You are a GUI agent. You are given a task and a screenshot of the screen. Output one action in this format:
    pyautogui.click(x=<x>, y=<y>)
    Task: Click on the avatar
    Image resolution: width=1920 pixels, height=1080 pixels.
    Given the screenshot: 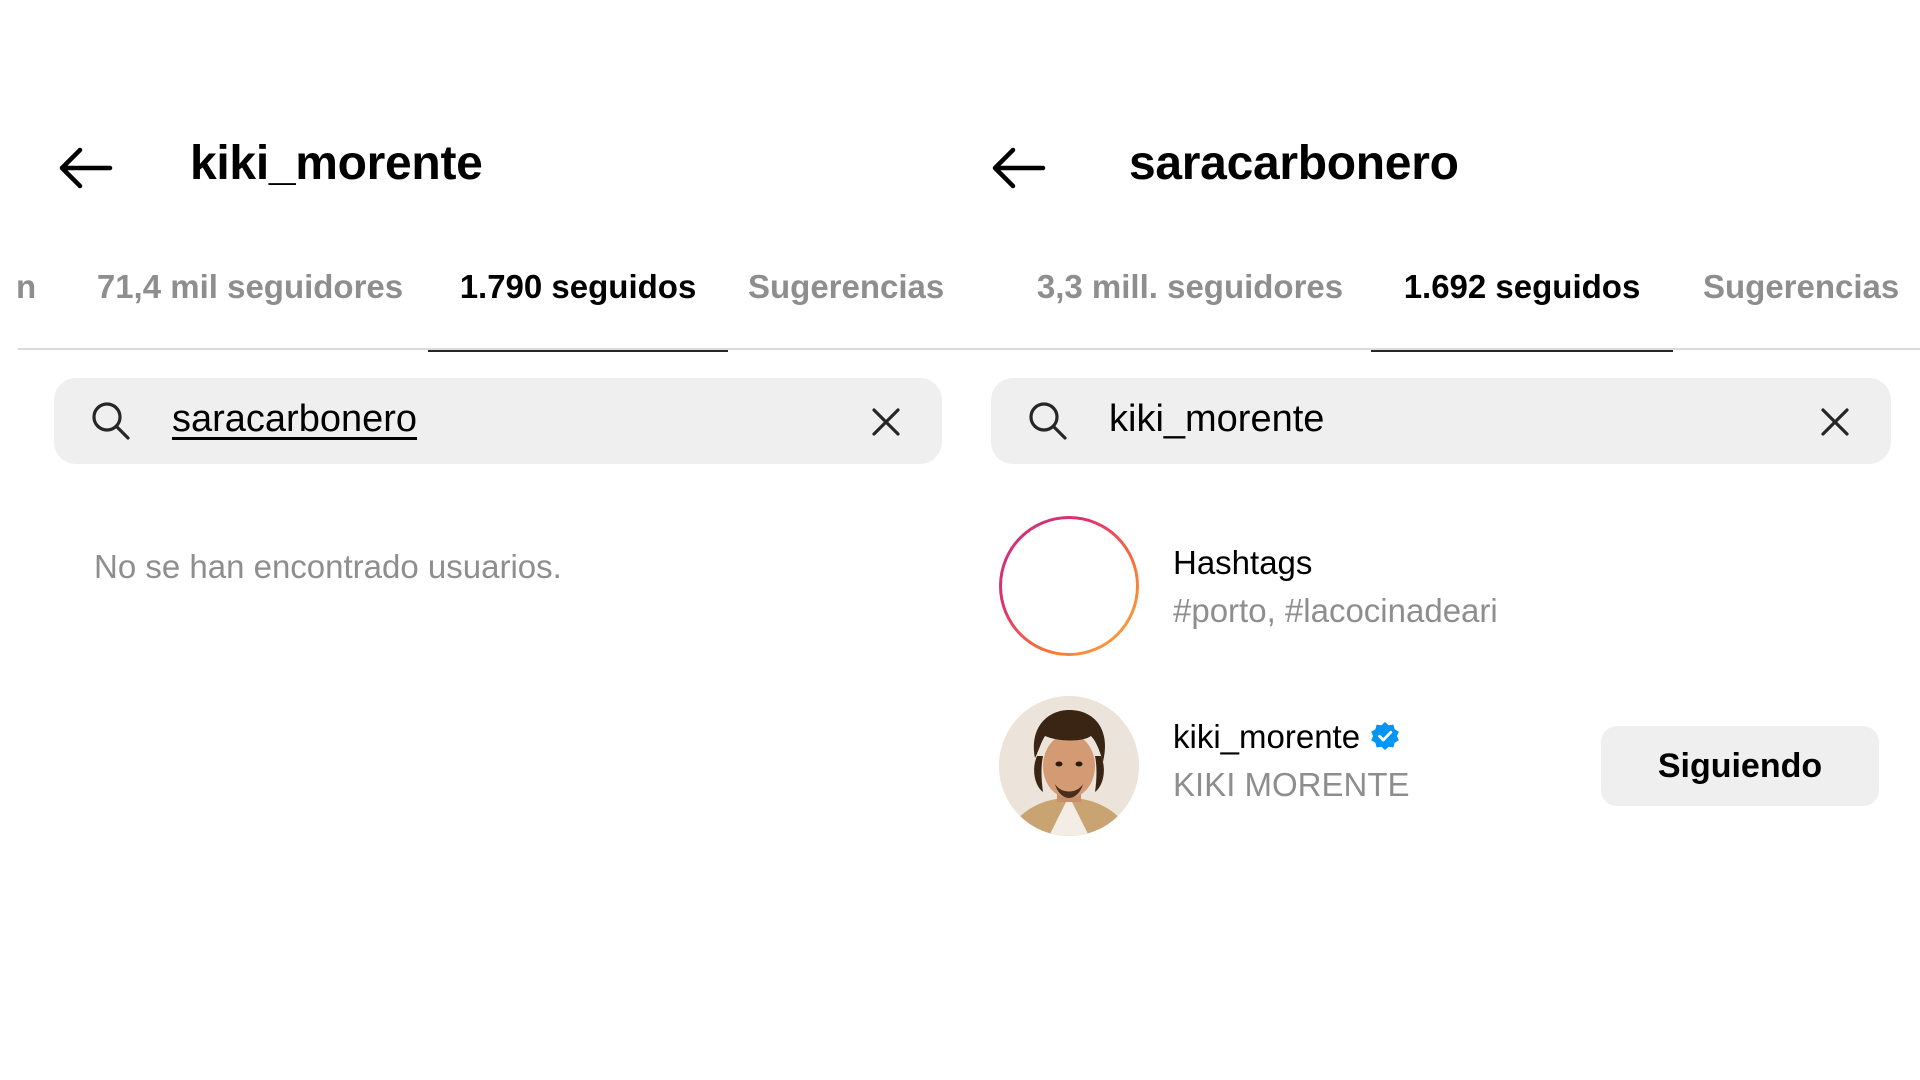 What is the action you would take?
    pyautogui.click(x=1069, y=766)
    